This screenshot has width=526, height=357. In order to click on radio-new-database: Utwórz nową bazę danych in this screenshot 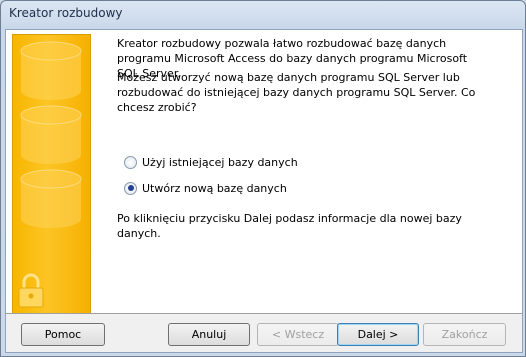, I will do `click(205, 188)`.